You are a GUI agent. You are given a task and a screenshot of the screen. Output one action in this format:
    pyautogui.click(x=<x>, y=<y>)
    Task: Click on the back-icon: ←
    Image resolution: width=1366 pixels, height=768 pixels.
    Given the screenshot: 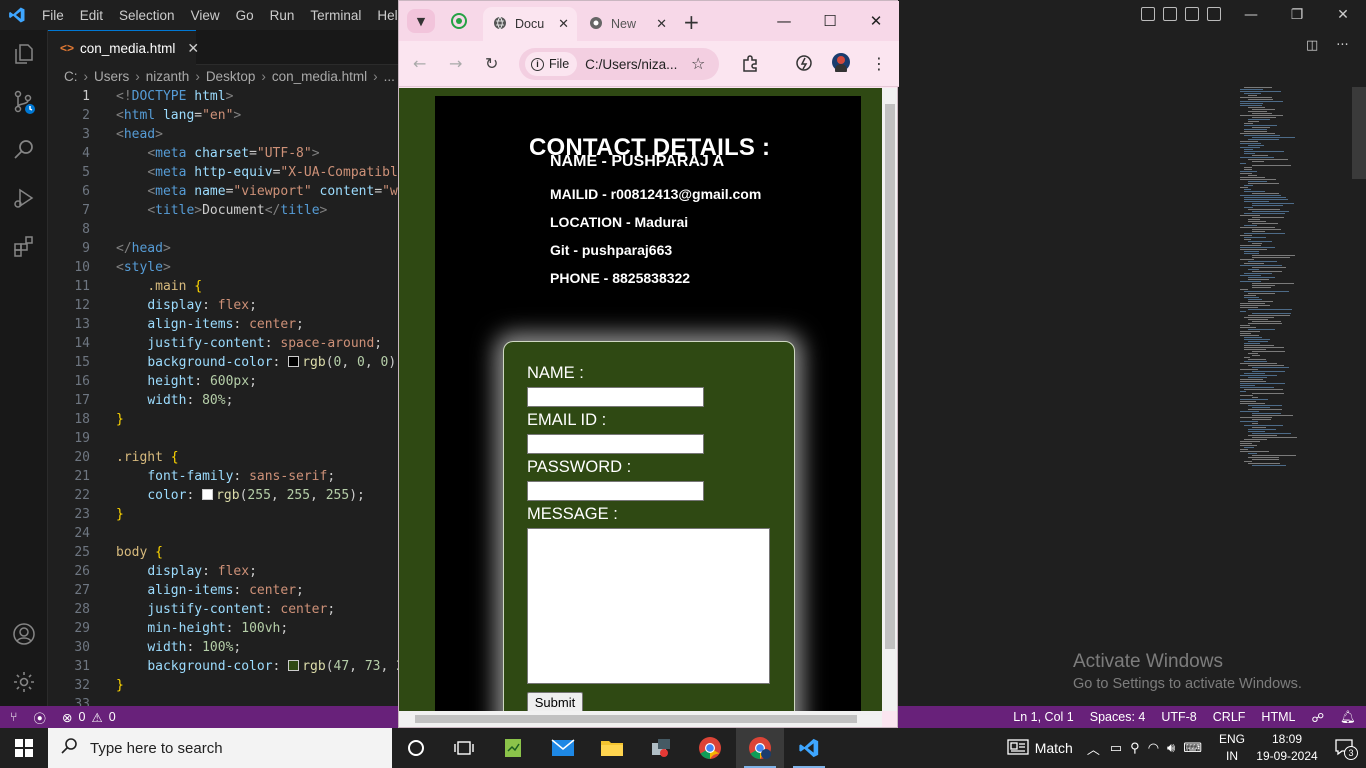 What is the action you would take?
    pyautogui.click(x=419, y=63)
    